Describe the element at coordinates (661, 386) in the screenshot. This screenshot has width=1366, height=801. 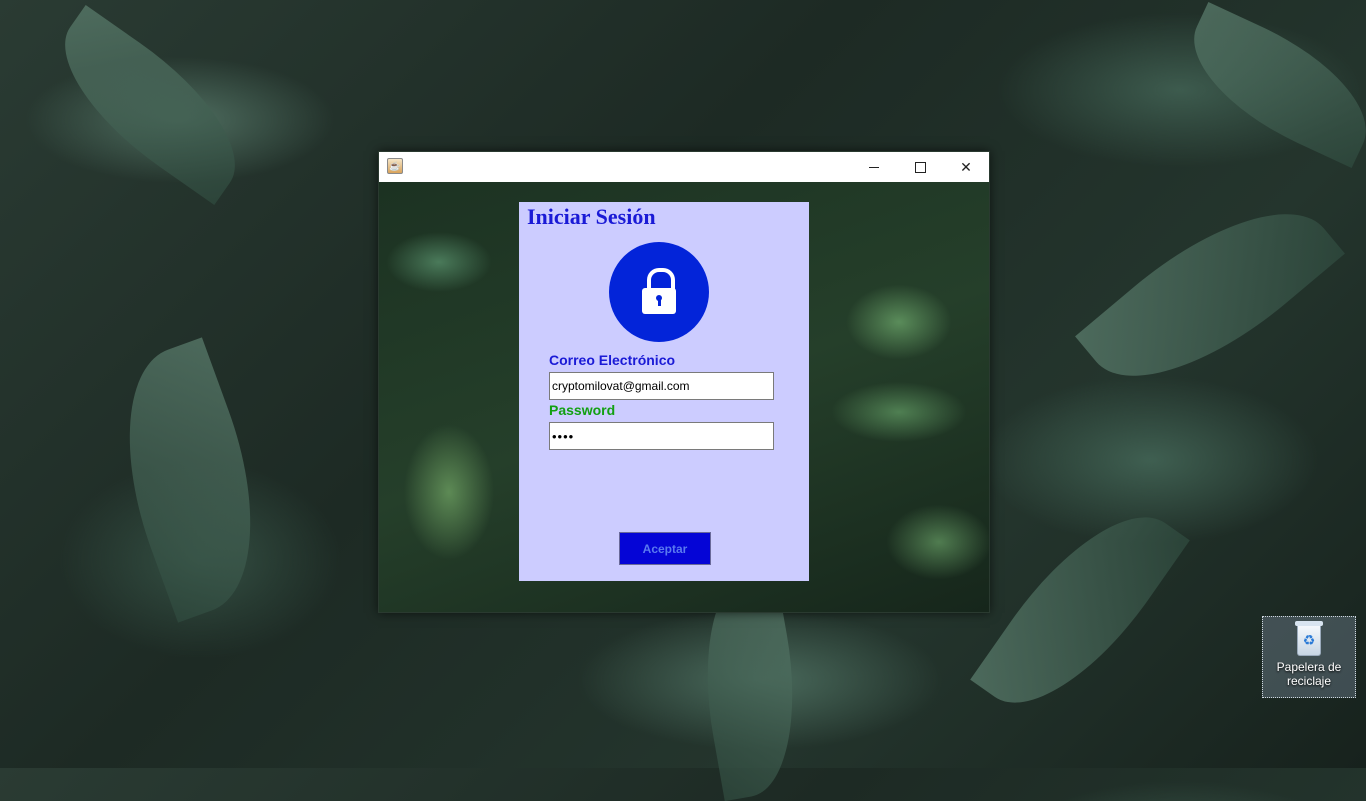
I see `email-field` at that location.